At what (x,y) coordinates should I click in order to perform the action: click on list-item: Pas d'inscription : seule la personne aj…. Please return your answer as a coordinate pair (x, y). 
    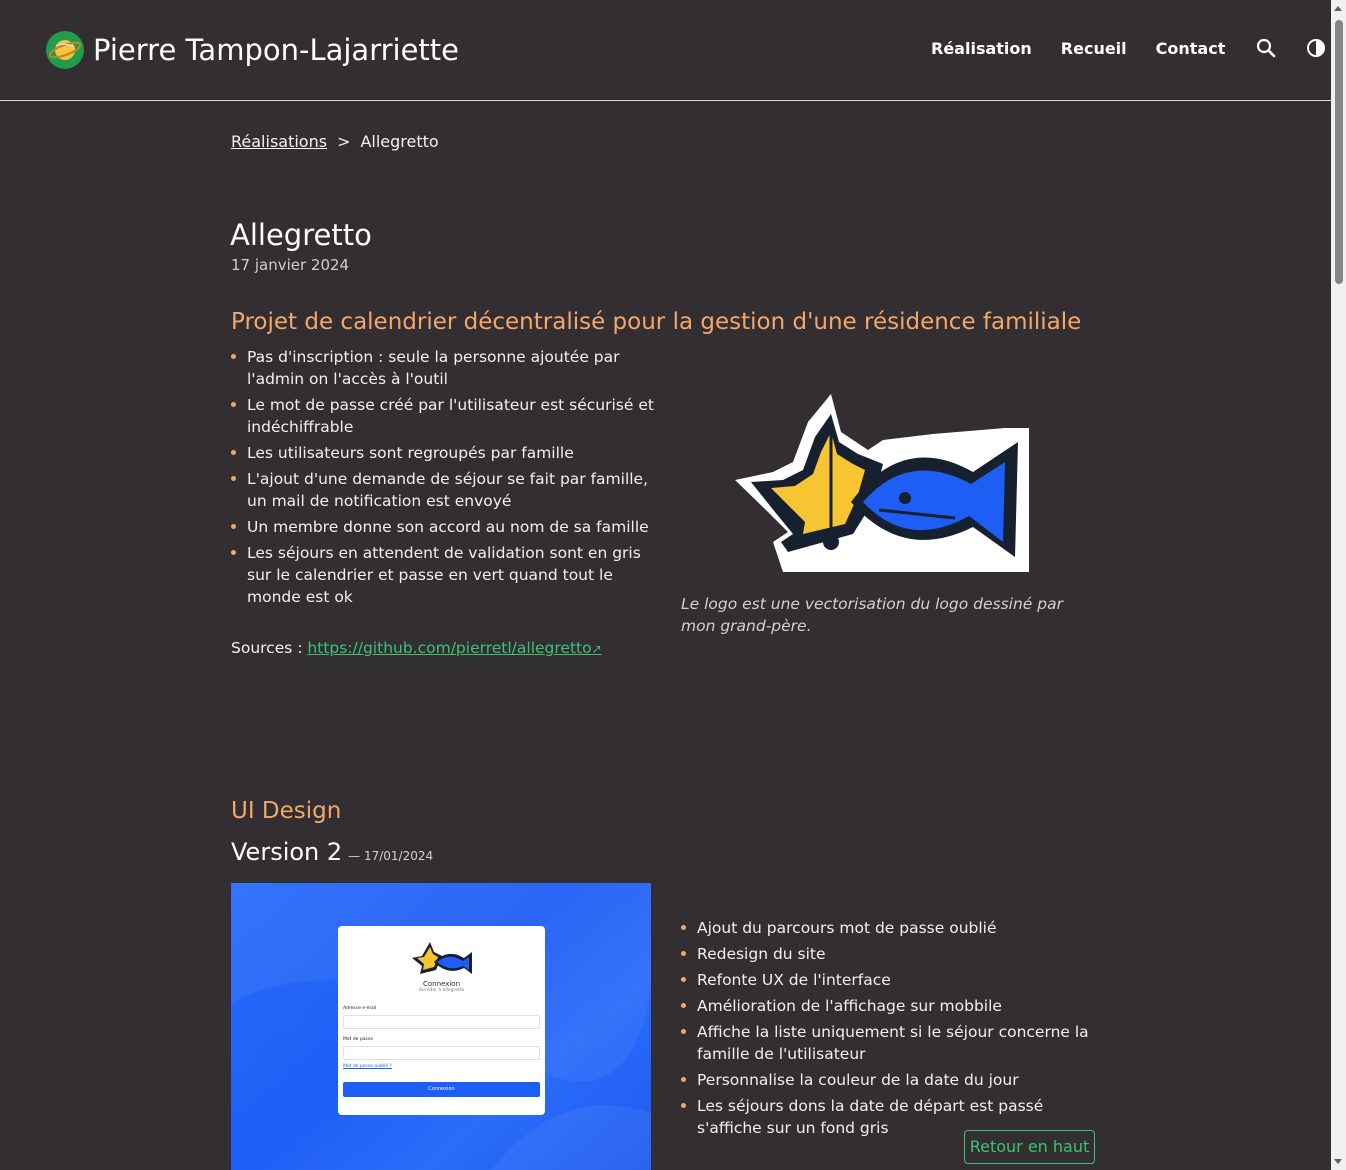
    Looking at the image, I should click on (446, 368).